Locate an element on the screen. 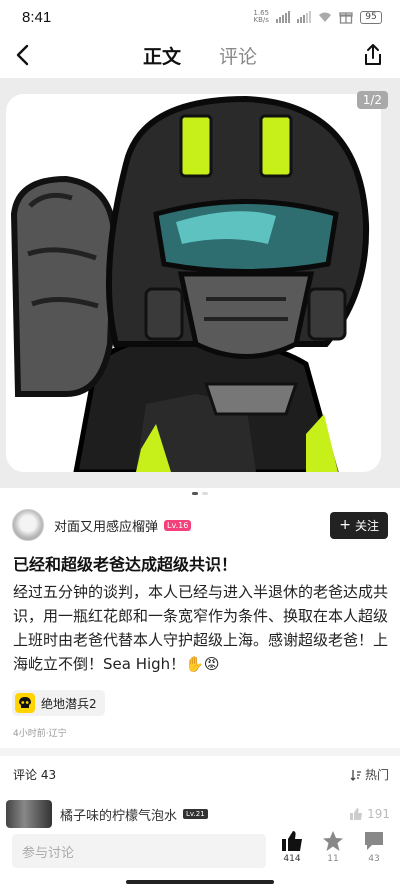 This screenshot has height=888, width=400. image-counter: 1/2 is located at coordinates (372, 100).